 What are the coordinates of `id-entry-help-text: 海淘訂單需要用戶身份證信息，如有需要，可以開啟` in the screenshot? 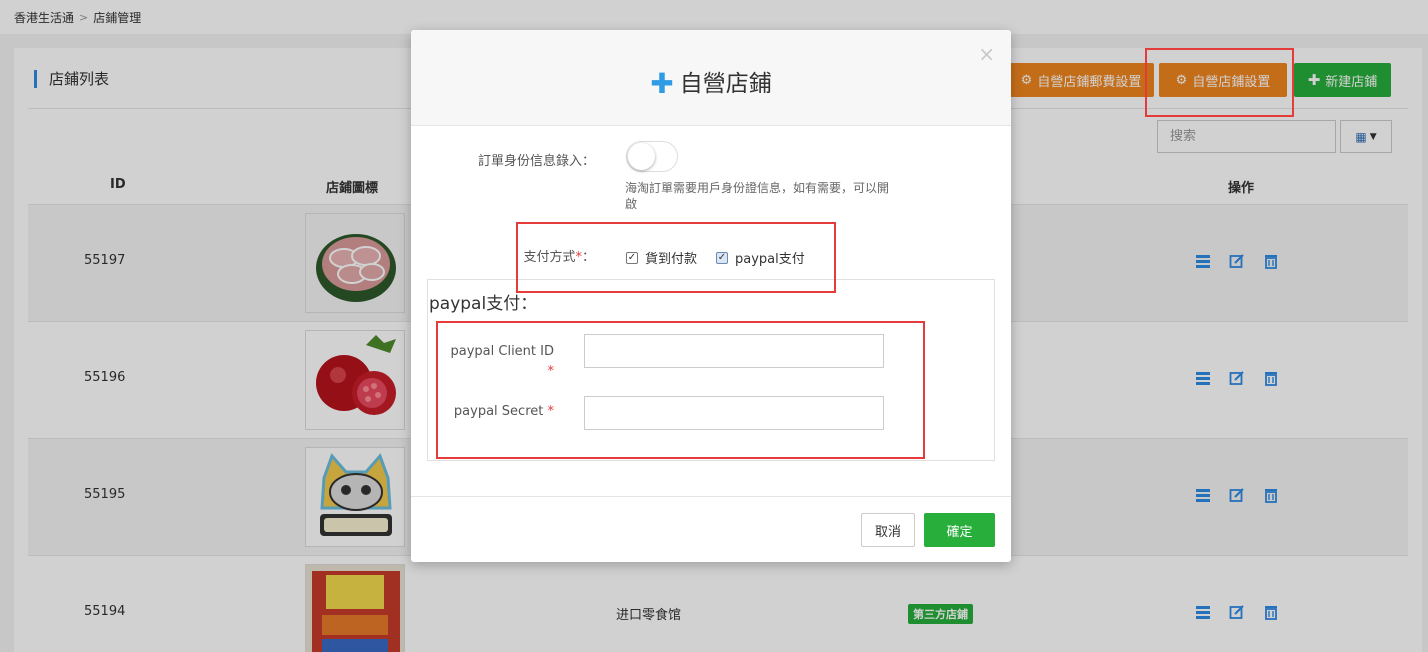 It's located at (757, 196).